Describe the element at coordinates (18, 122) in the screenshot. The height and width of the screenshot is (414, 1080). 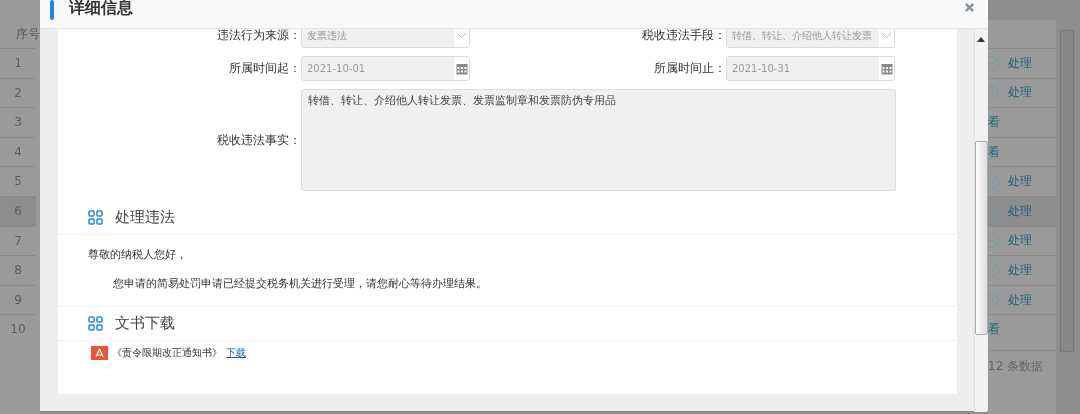
I see `table-cell: 3` at that location.